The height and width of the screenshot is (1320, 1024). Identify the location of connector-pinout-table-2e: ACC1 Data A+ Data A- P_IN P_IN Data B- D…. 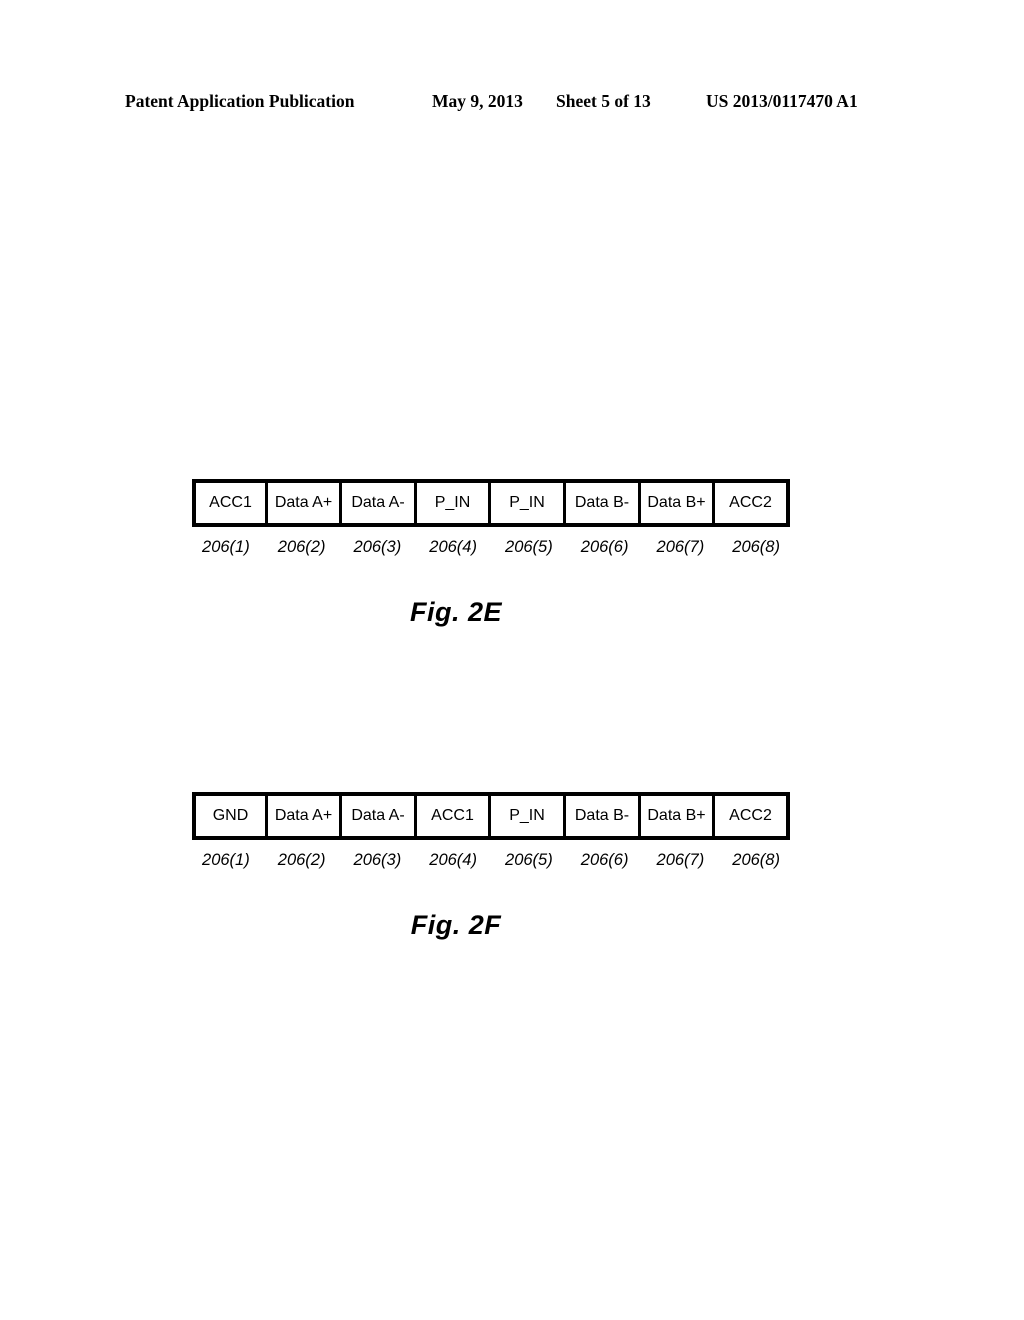
(491, 503).